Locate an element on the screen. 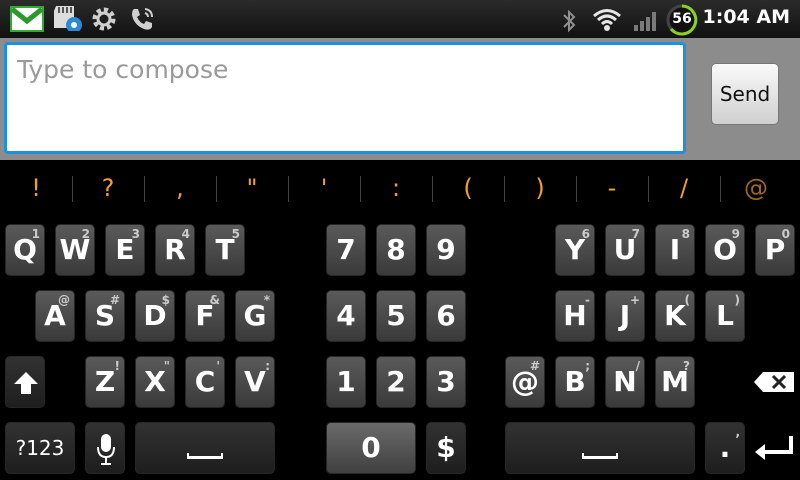  key-label: . is located at coordinates (725, 447).